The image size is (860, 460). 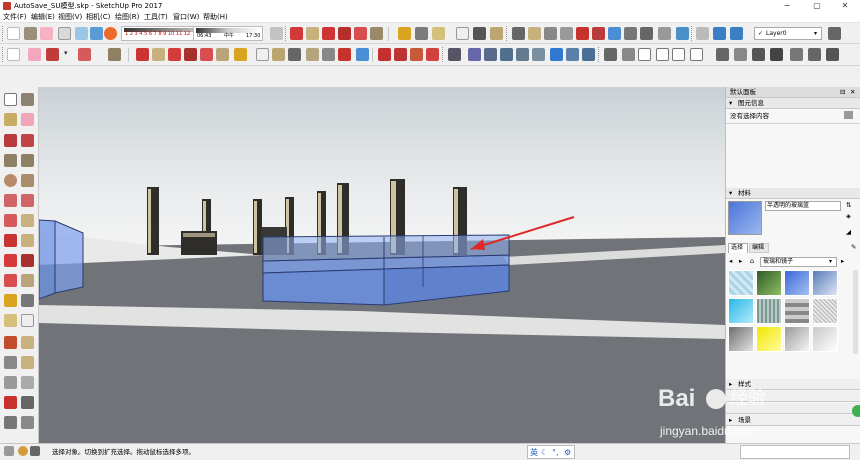 I want to click on position-camera-icon, so click(x=614, y=33).